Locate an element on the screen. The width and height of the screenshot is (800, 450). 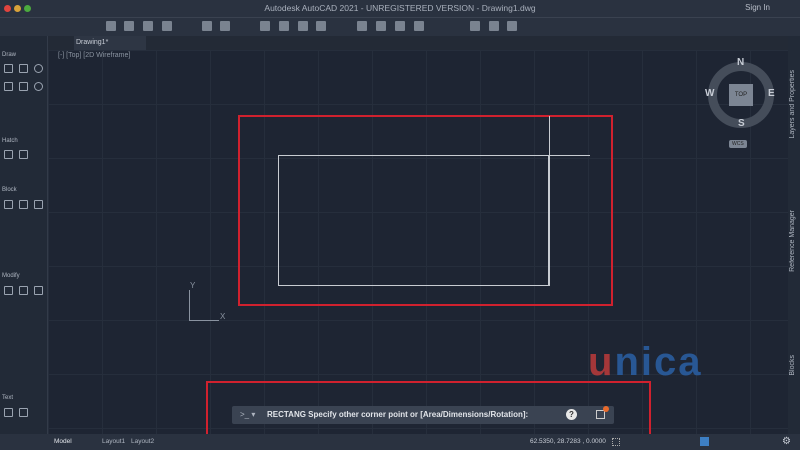
section-block: Block is located at coordinates (9, 190).